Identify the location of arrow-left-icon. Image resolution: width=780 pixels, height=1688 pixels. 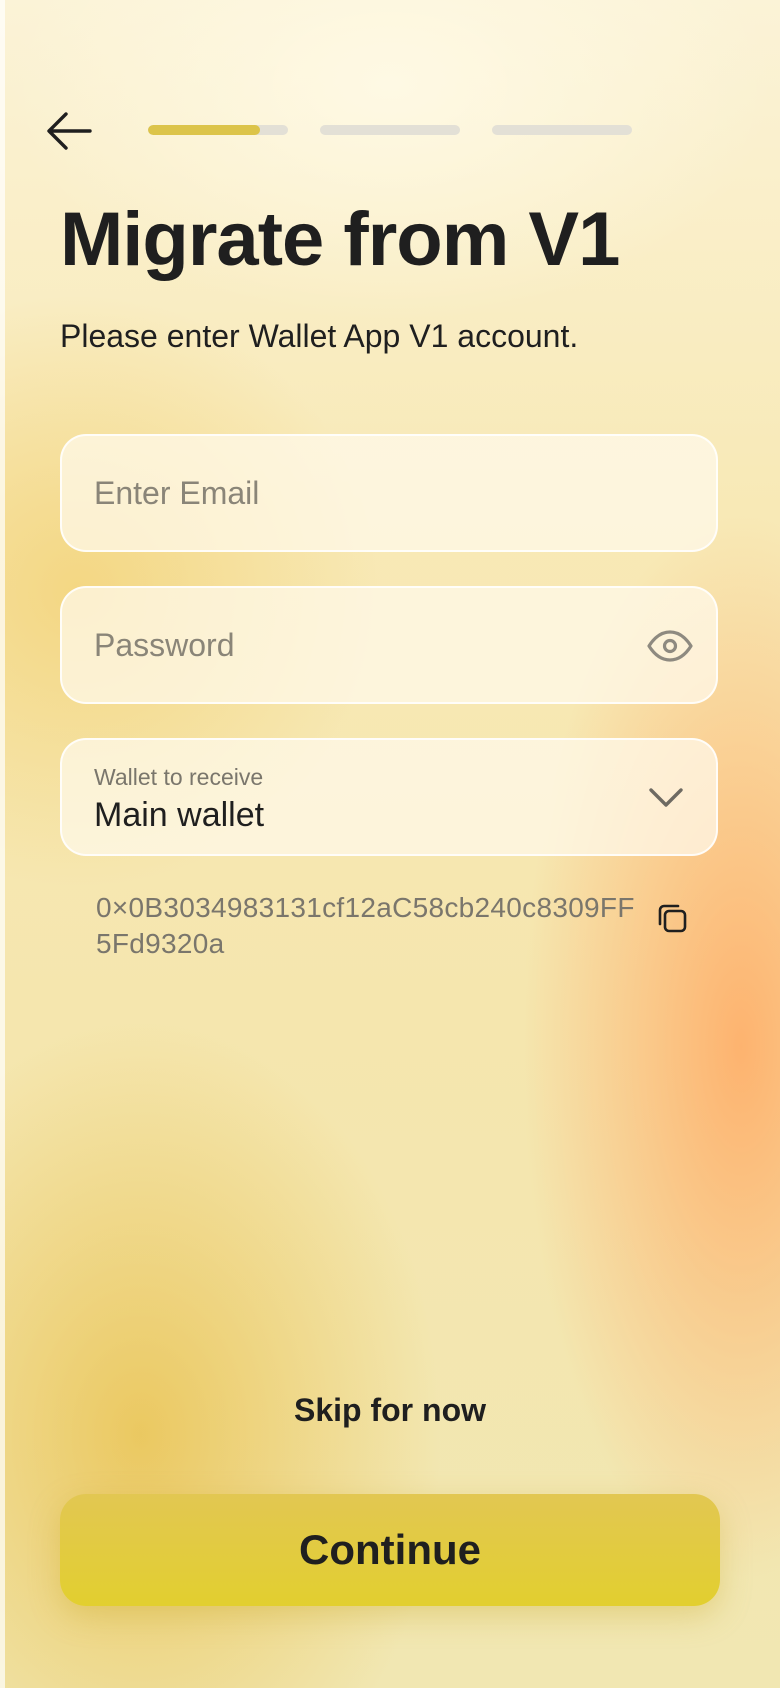
(69, 131).